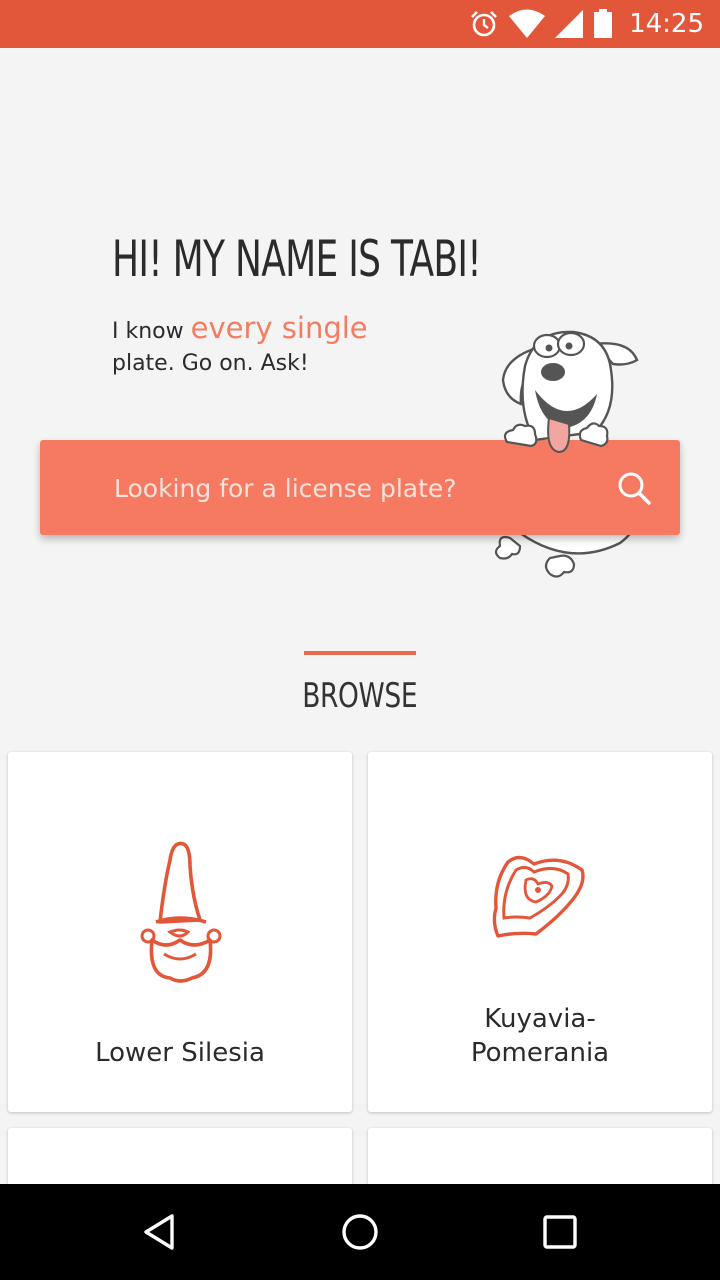 Image resolution: width=720 pixels, height=1280 pixels. I want to click on back-icon, so click(160, 1232).